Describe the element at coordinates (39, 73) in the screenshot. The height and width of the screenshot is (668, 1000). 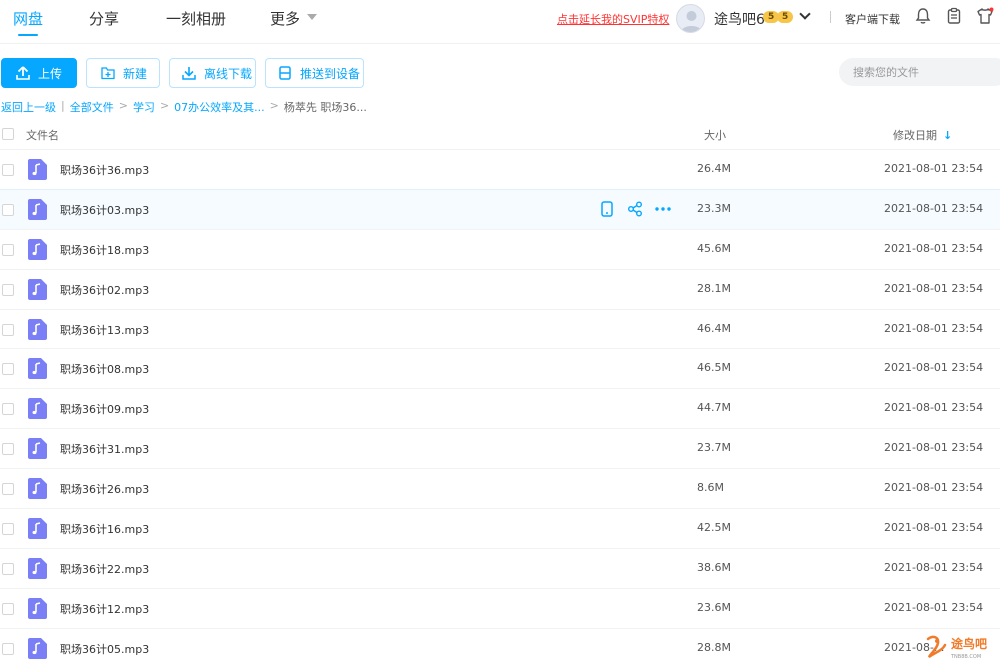
I see `upload-button: 上传` at that location.